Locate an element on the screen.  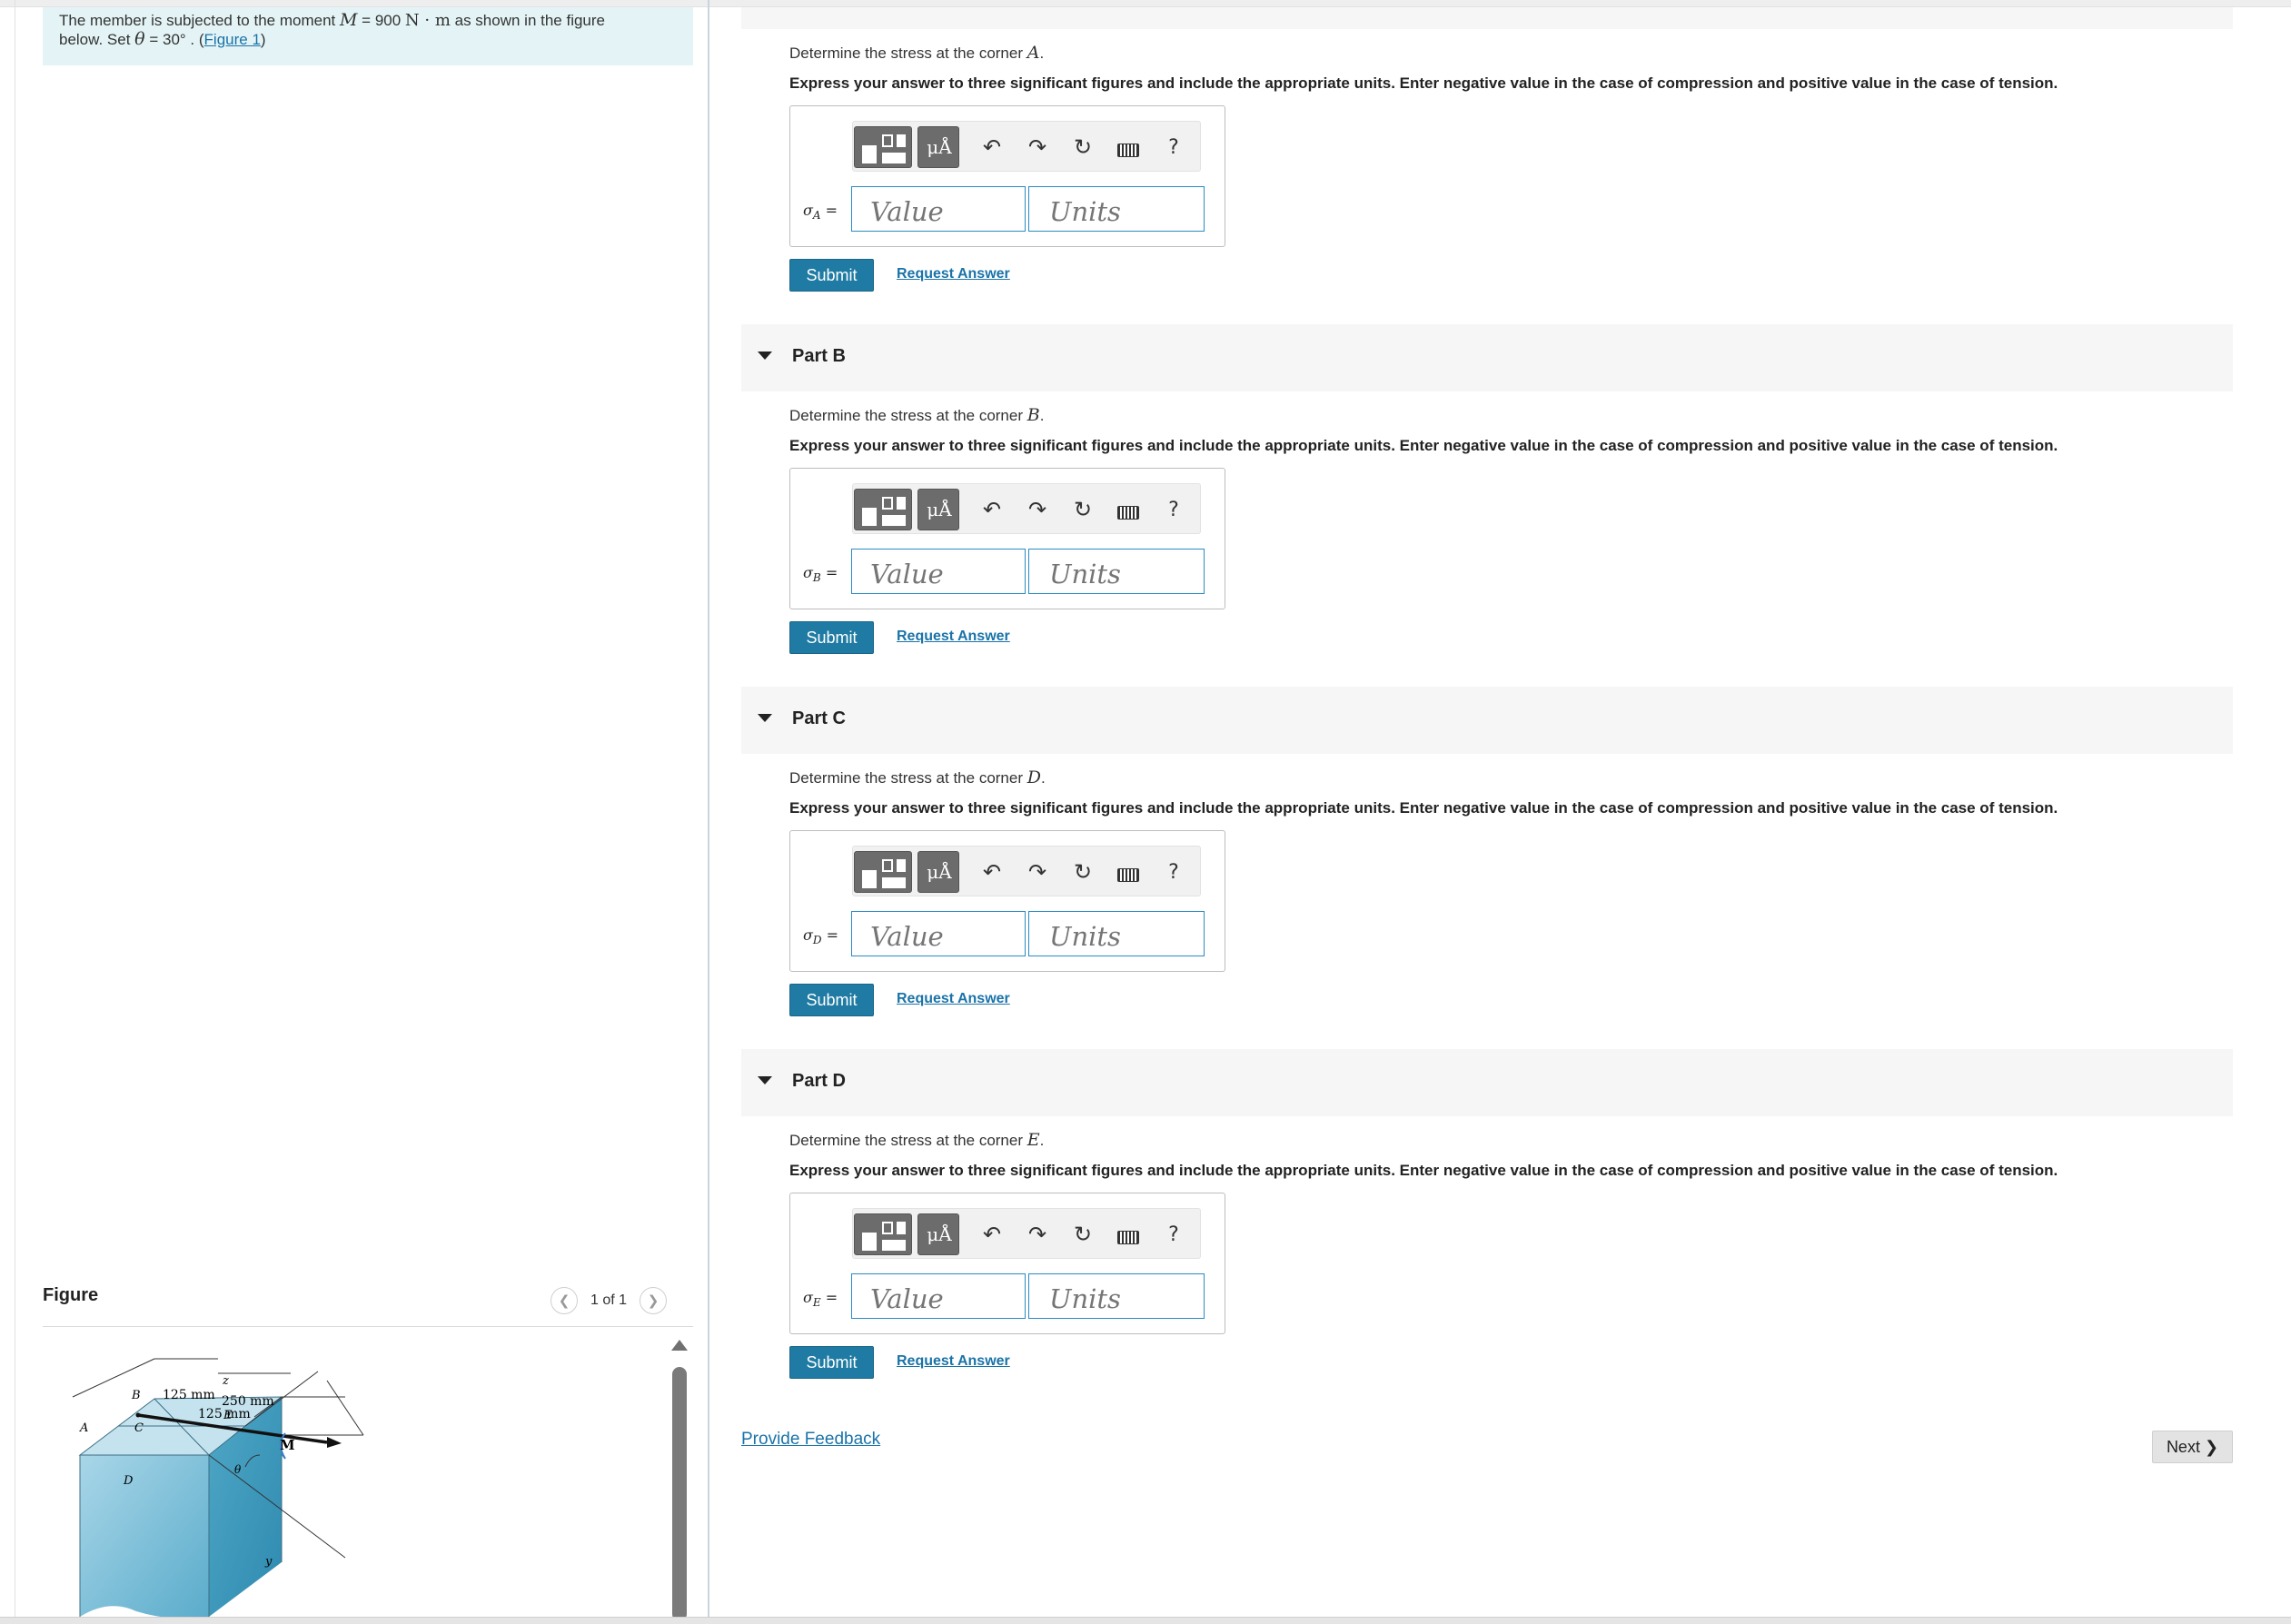
part-d-header: Part D is located at coordinates (1487, 1082).